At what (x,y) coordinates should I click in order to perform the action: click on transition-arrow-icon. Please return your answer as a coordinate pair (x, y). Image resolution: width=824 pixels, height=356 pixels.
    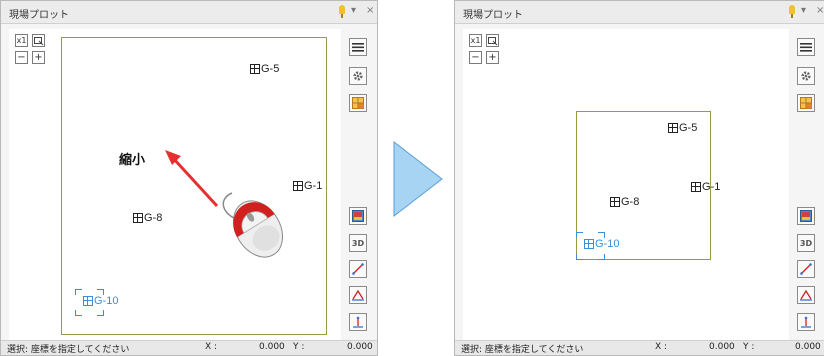
    Looking at the image, I should click on (418, 179).